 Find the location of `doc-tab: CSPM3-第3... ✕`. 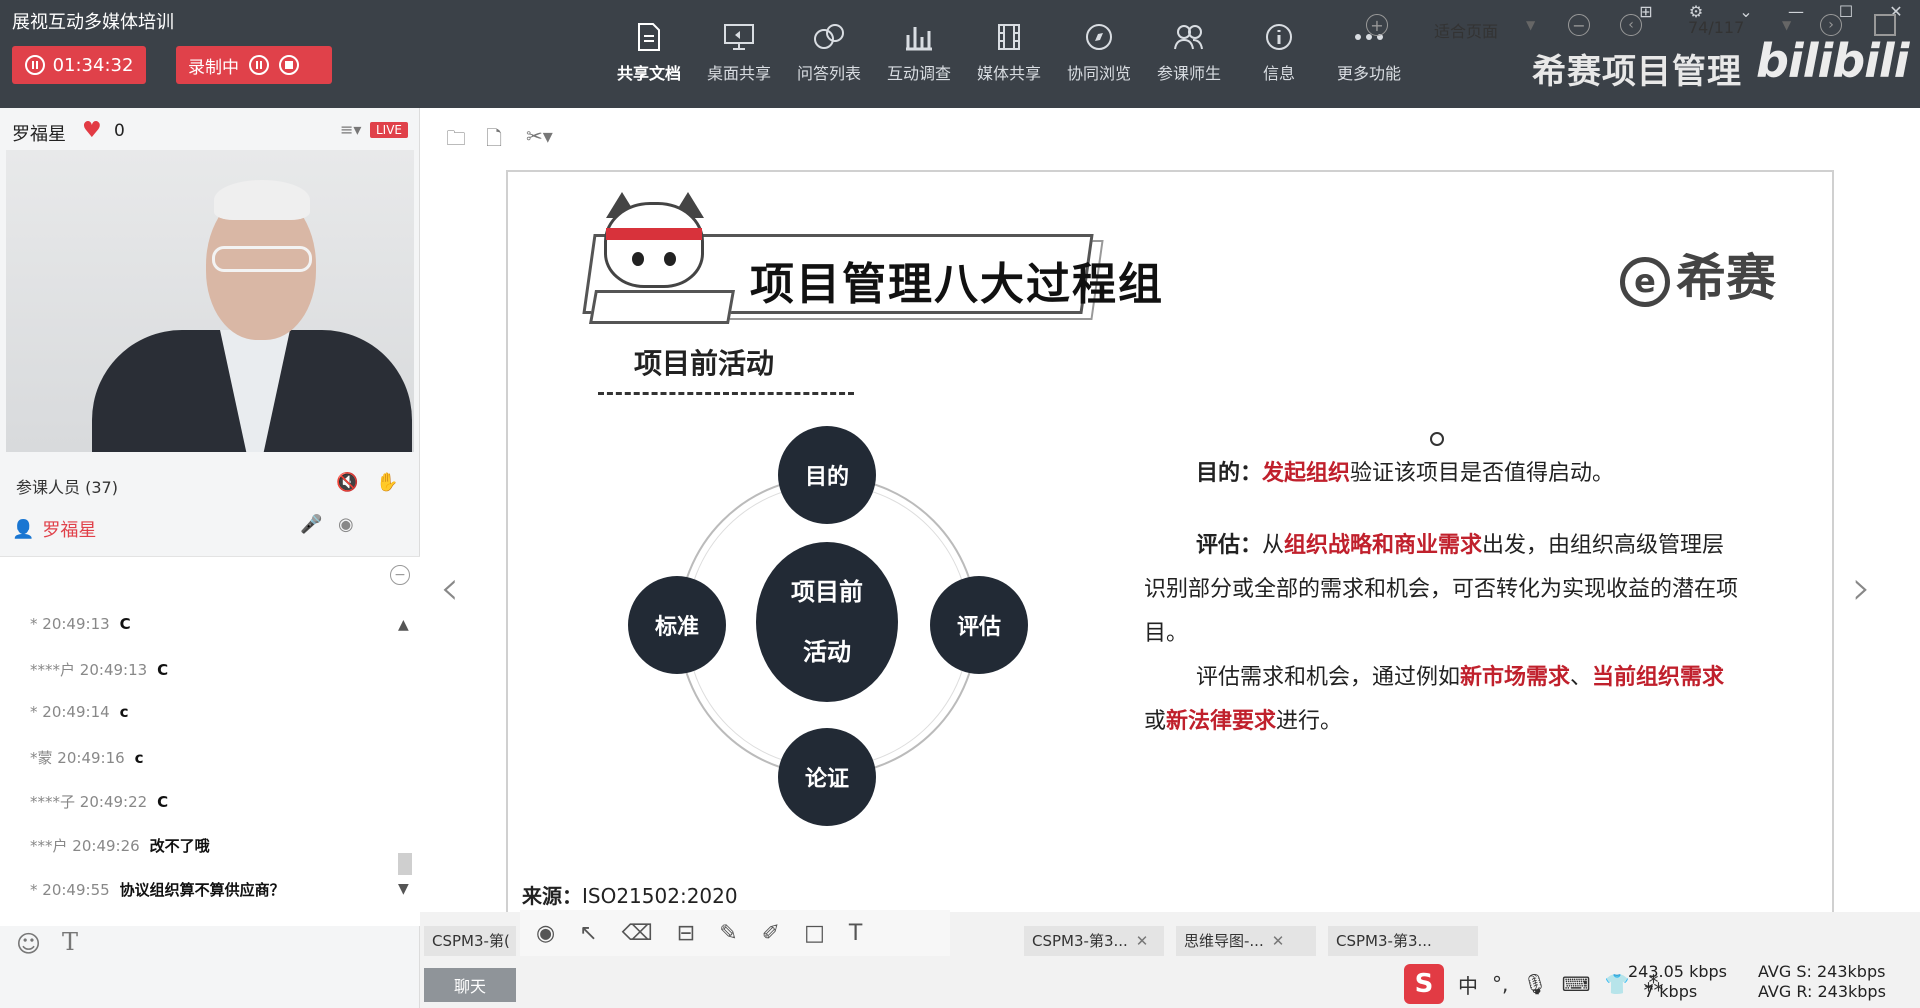

doc-tab: CSPM3-第3... ✕ is located at coordinates (1094, 941).